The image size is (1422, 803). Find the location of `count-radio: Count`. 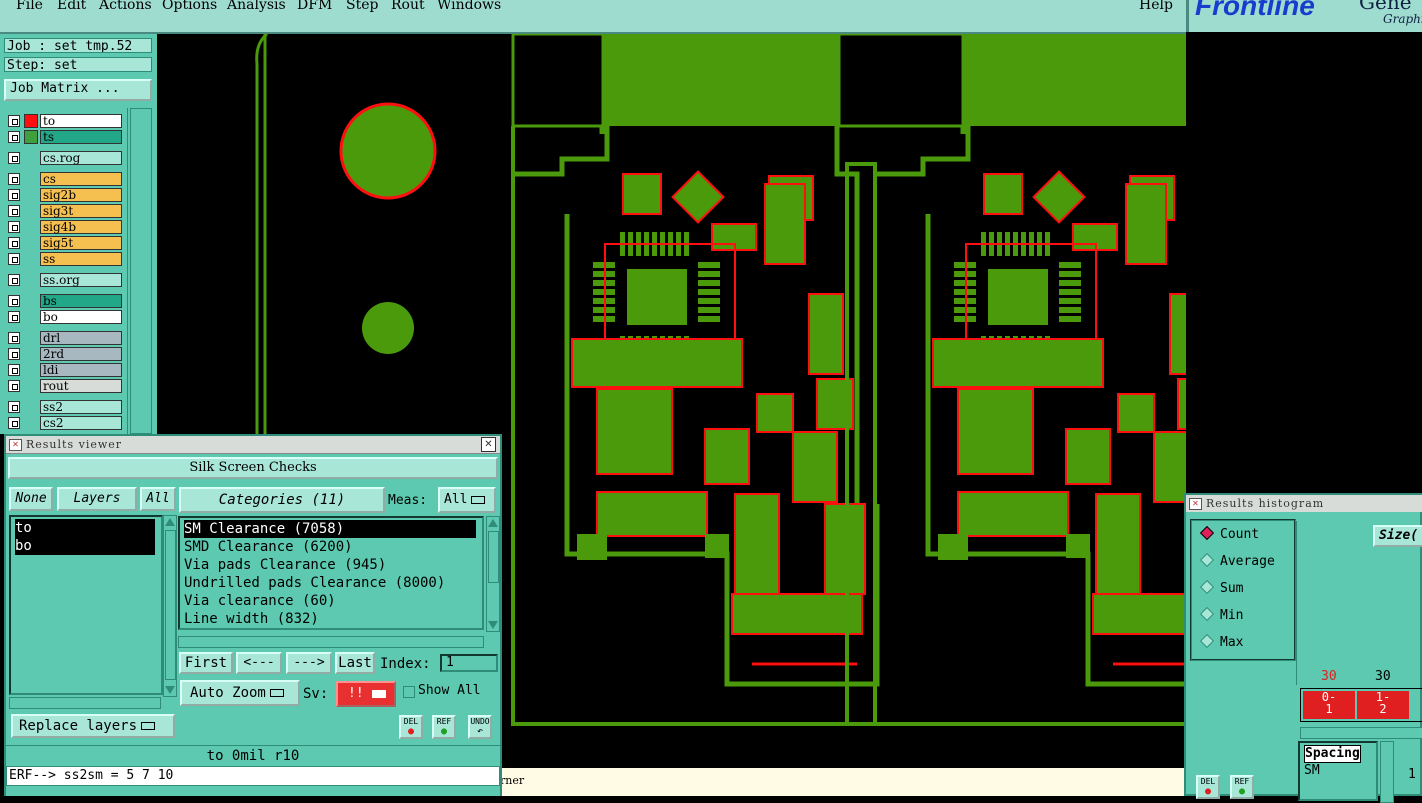

count-radio: Count is located at coordinates (1229, 533).